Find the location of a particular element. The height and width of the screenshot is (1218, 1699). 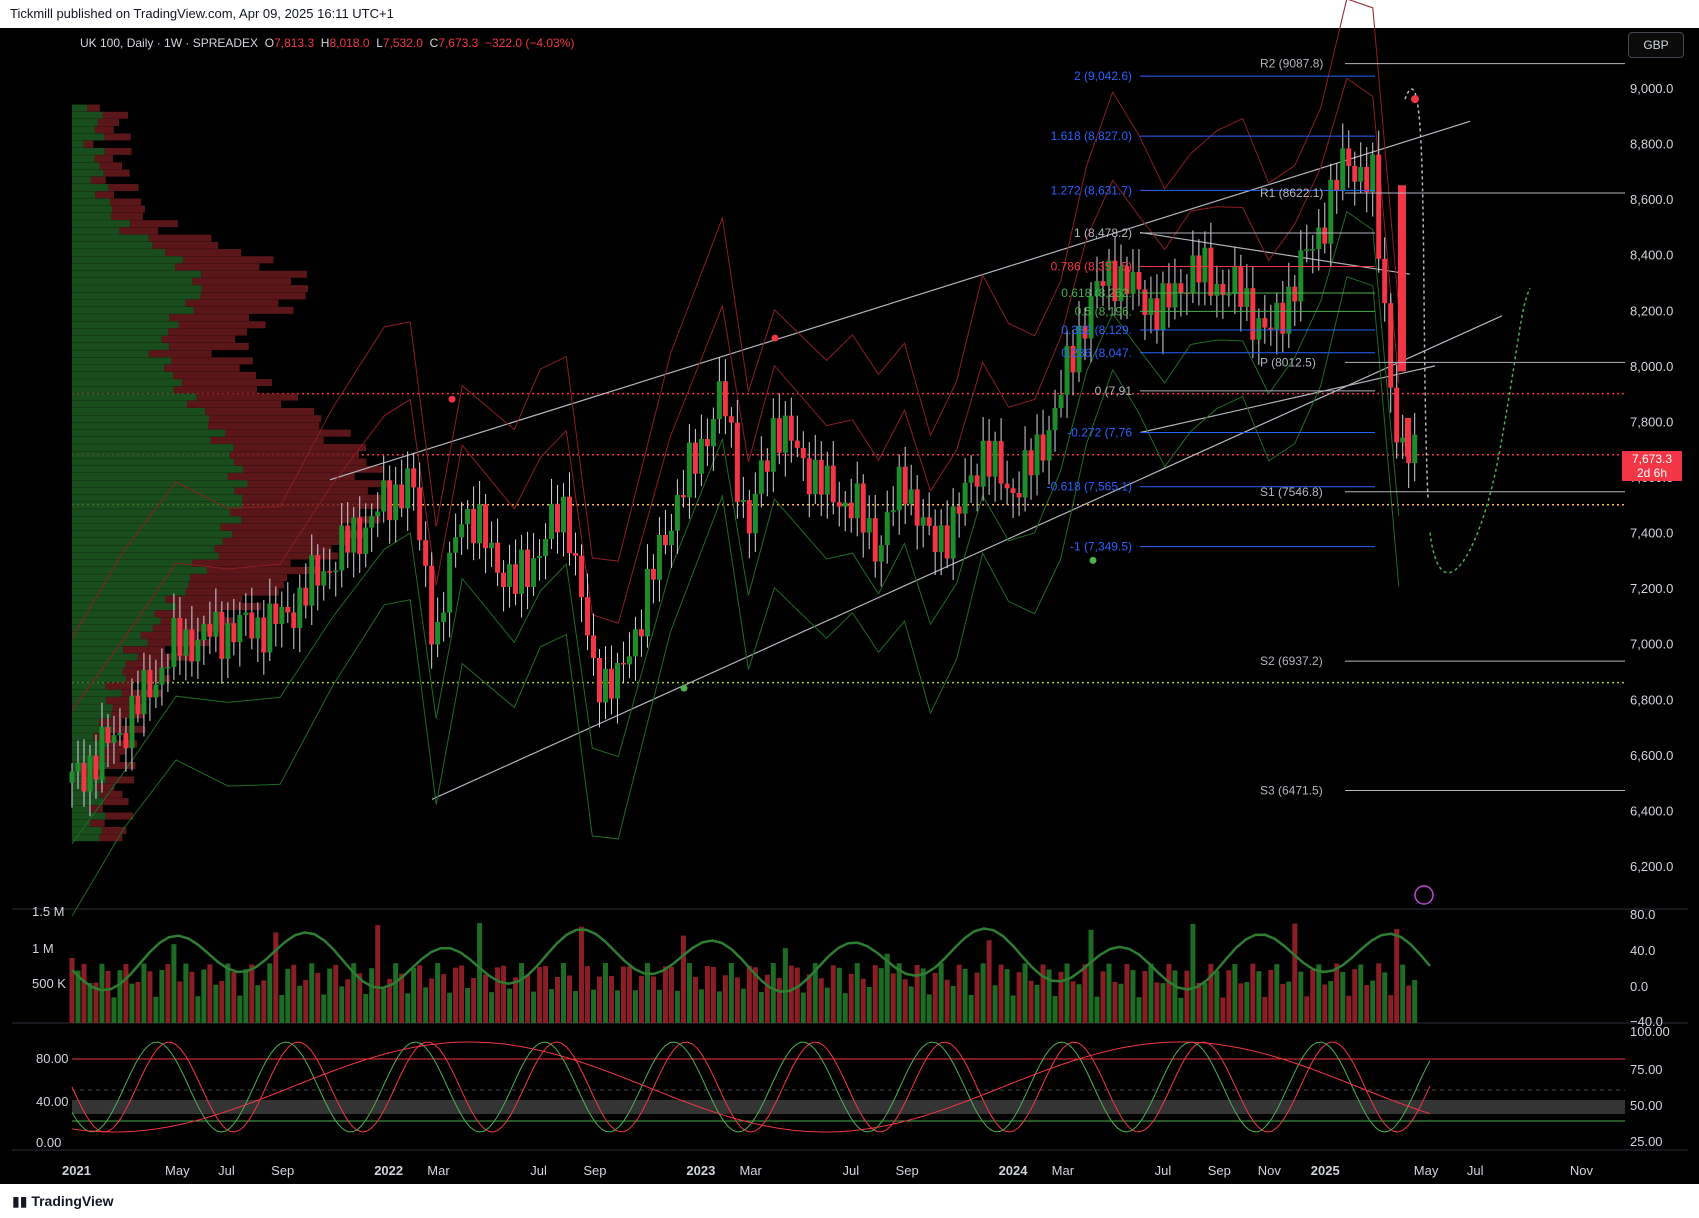

fib-level-label: -1 (7,349.5) is located at coordinates (1101, 547).